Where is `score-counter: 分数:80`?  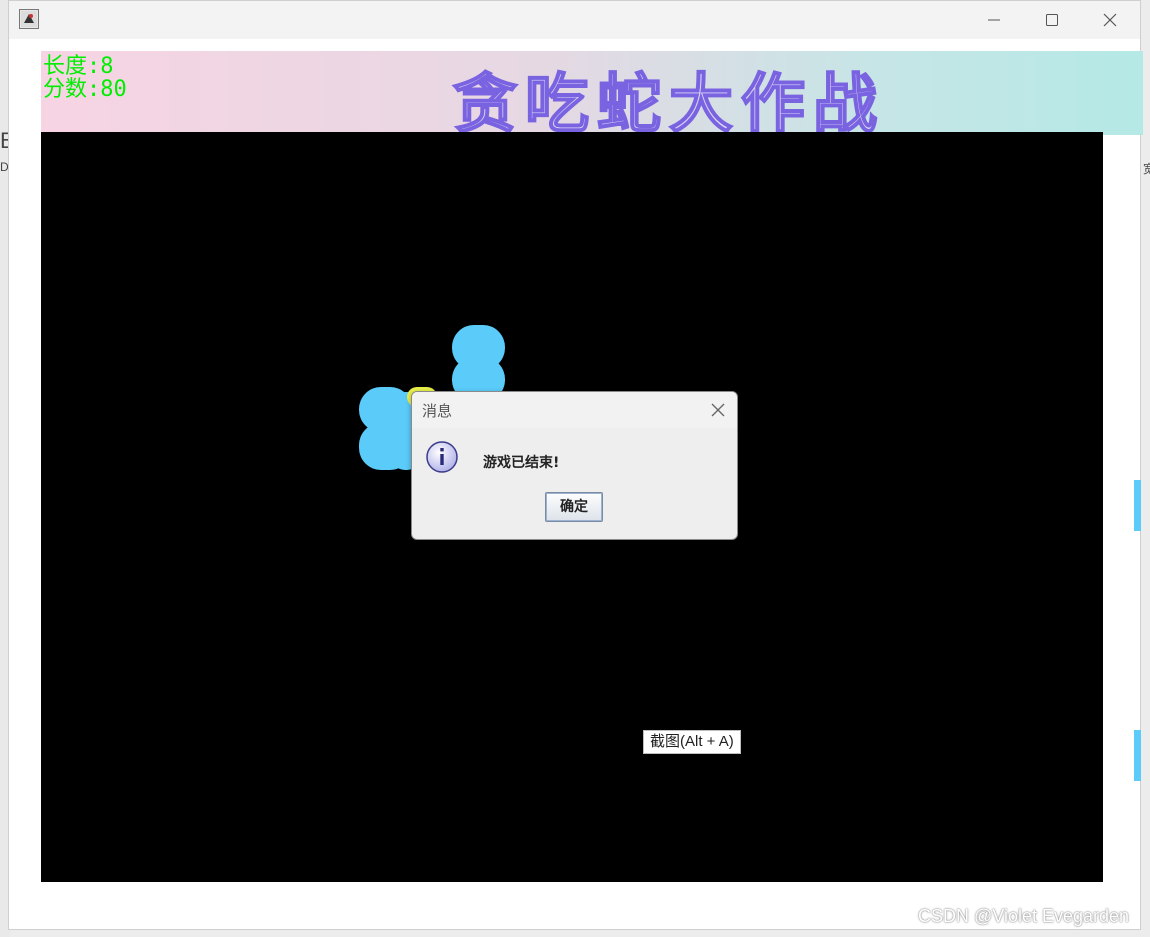 score-counter: 分数:80 is located at coordinates (85, 89).